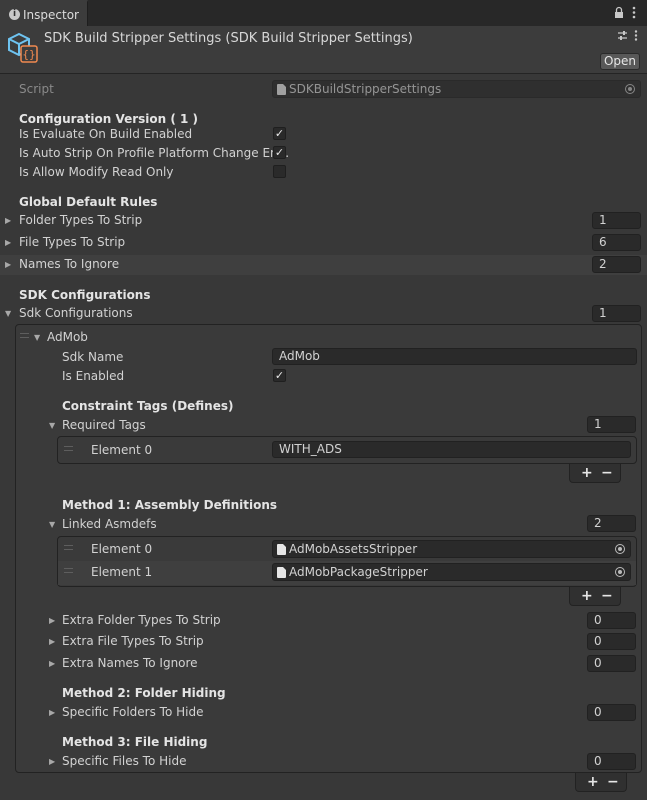 The height and width of the screenshot is (800, 647). I want to click on global-rules-heading: Global Default Rules, so click(88, 202).